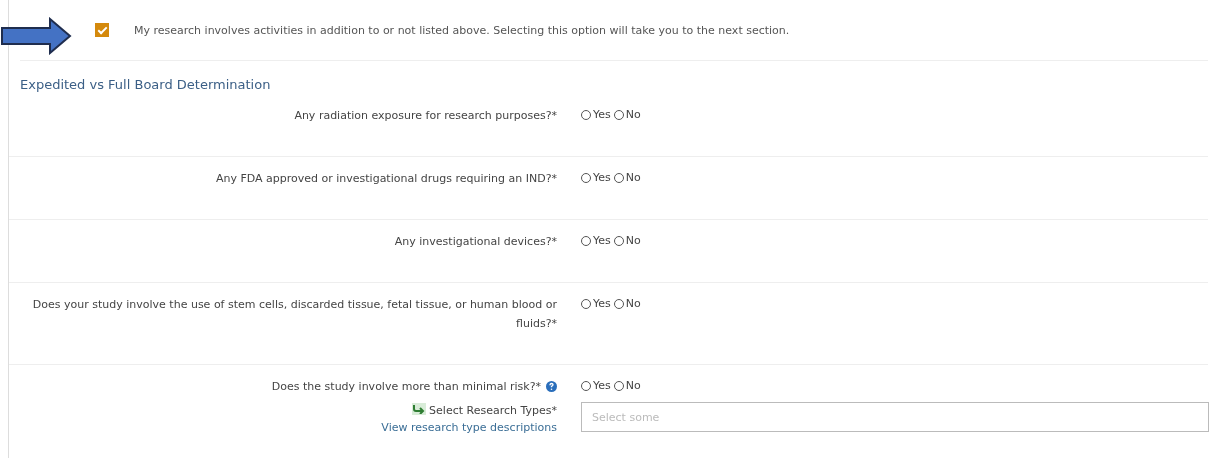 The image size is (1228, 458). Describe the element at coordinates (146, 84) in the screenshot. I see `section-title: Expedited vs Full Board Determination` at that location.